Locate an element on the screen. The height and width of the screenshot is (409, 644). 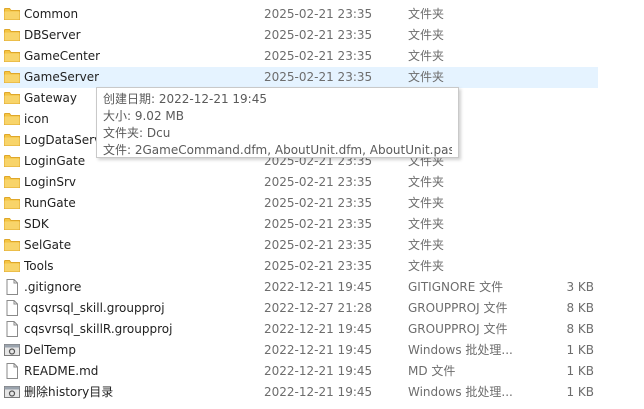
row-name: RunGate is located at coordinates (50, 203).